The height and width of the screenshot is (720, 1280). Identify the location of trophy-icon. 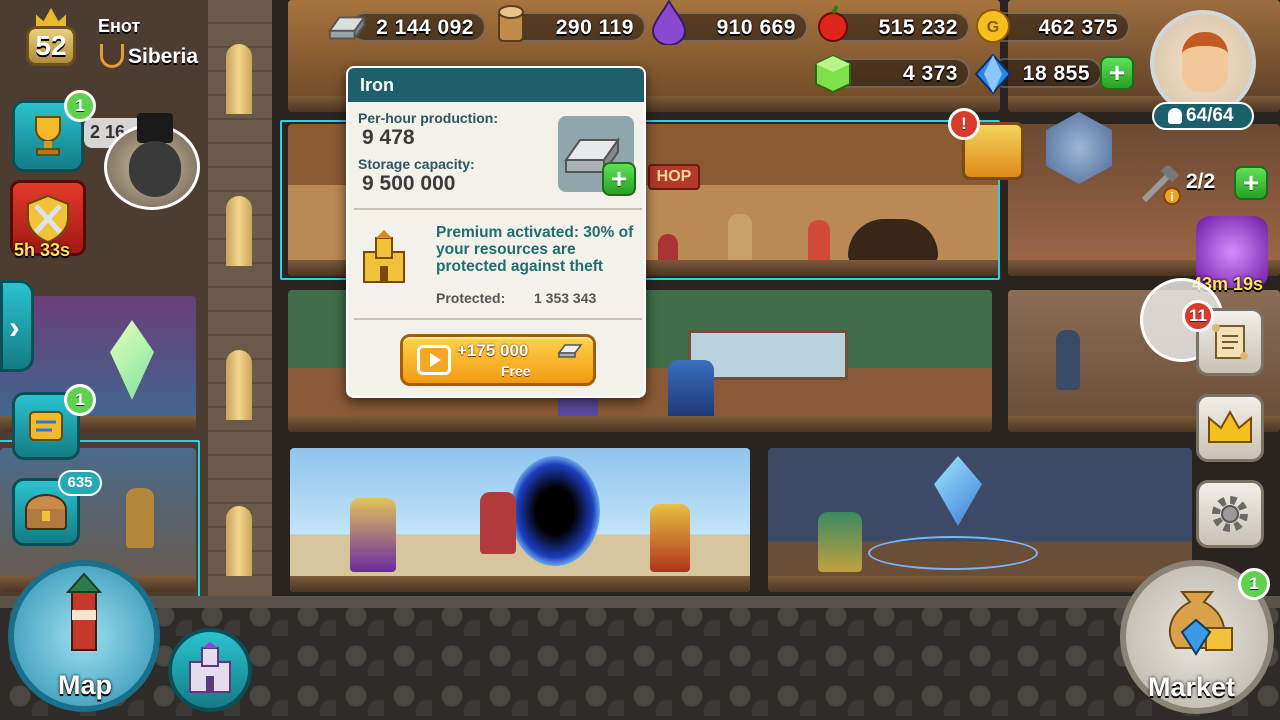
(48, 136).